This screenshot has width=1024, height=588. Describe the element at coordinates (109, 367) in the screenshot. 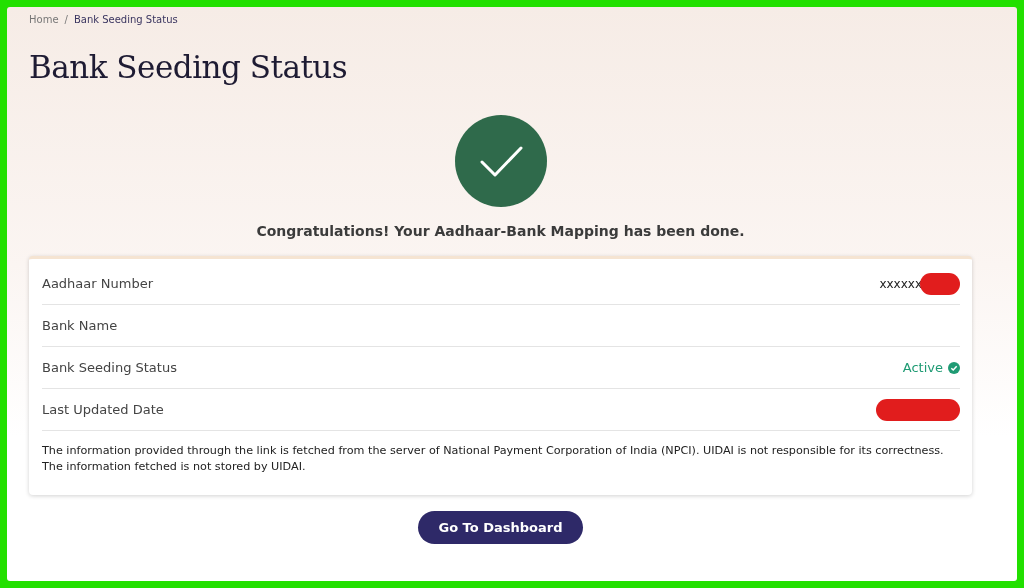

I see `detail-label: Bank Seeding Status` at that location.